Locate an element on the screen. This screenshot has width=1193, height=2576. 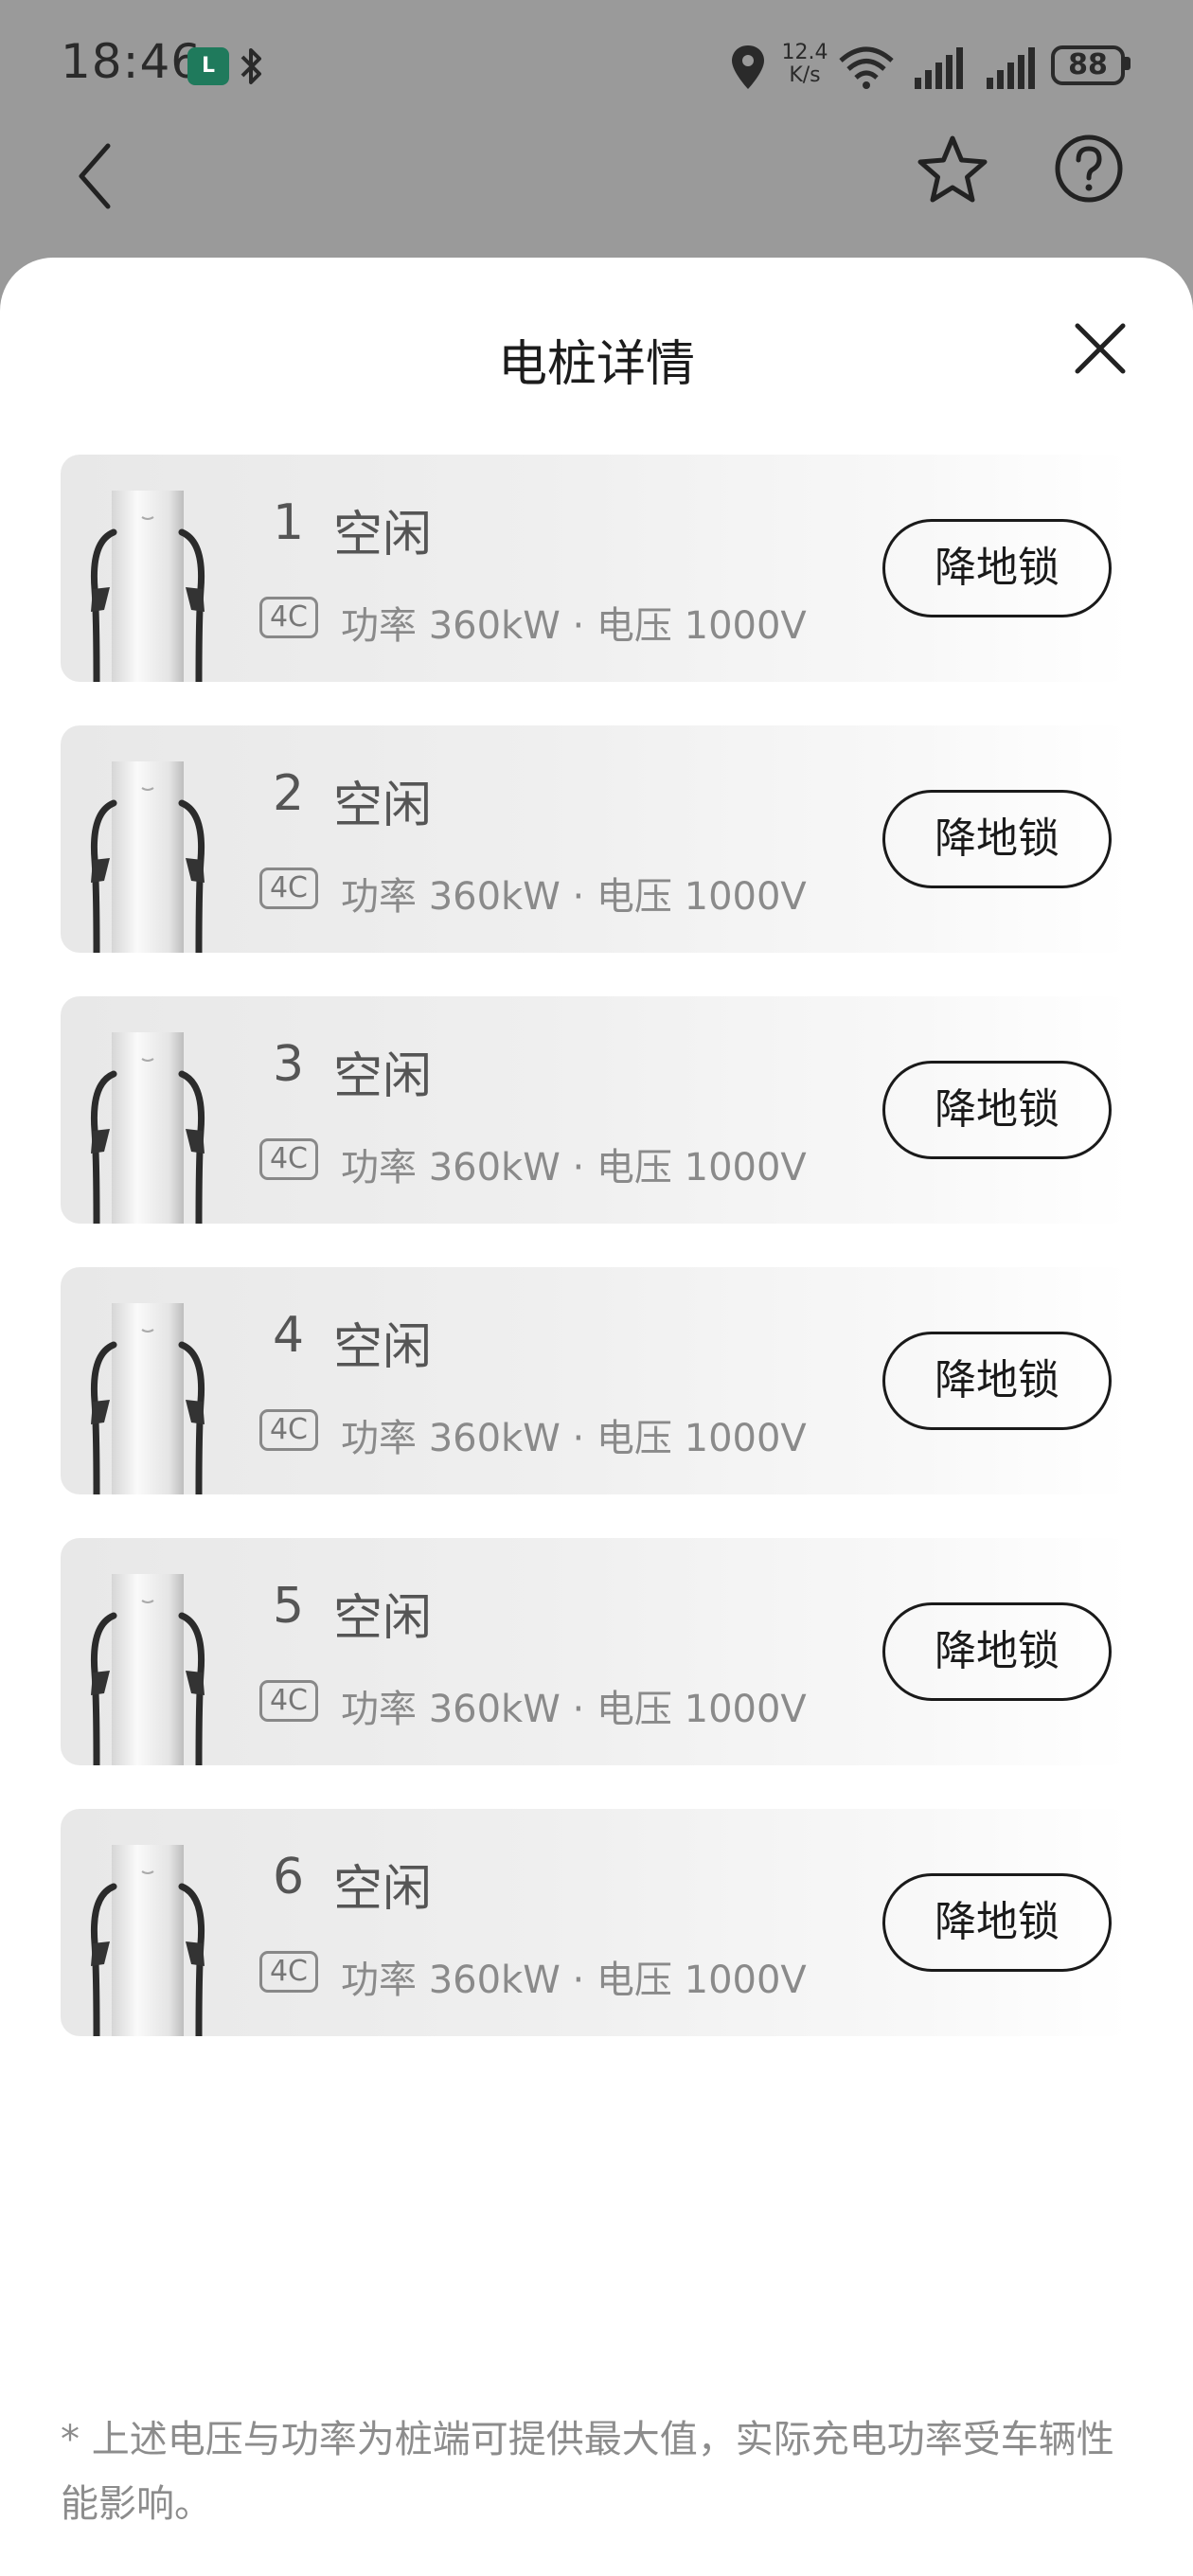
charger-number: 4 is located at coordinates (289, 1335).